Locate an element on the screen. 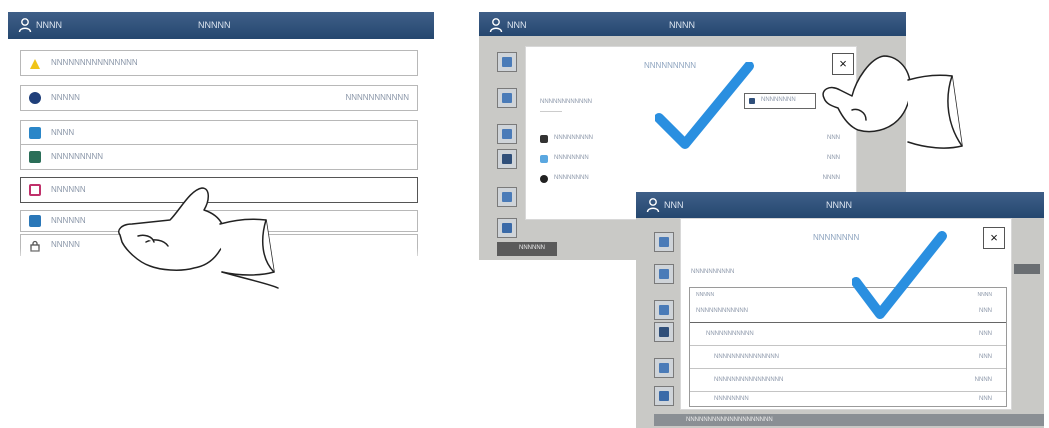 This screenshot has height=428, width=1049. pair-button-label: NNNNNNNN is located at coordinates (778, 100).